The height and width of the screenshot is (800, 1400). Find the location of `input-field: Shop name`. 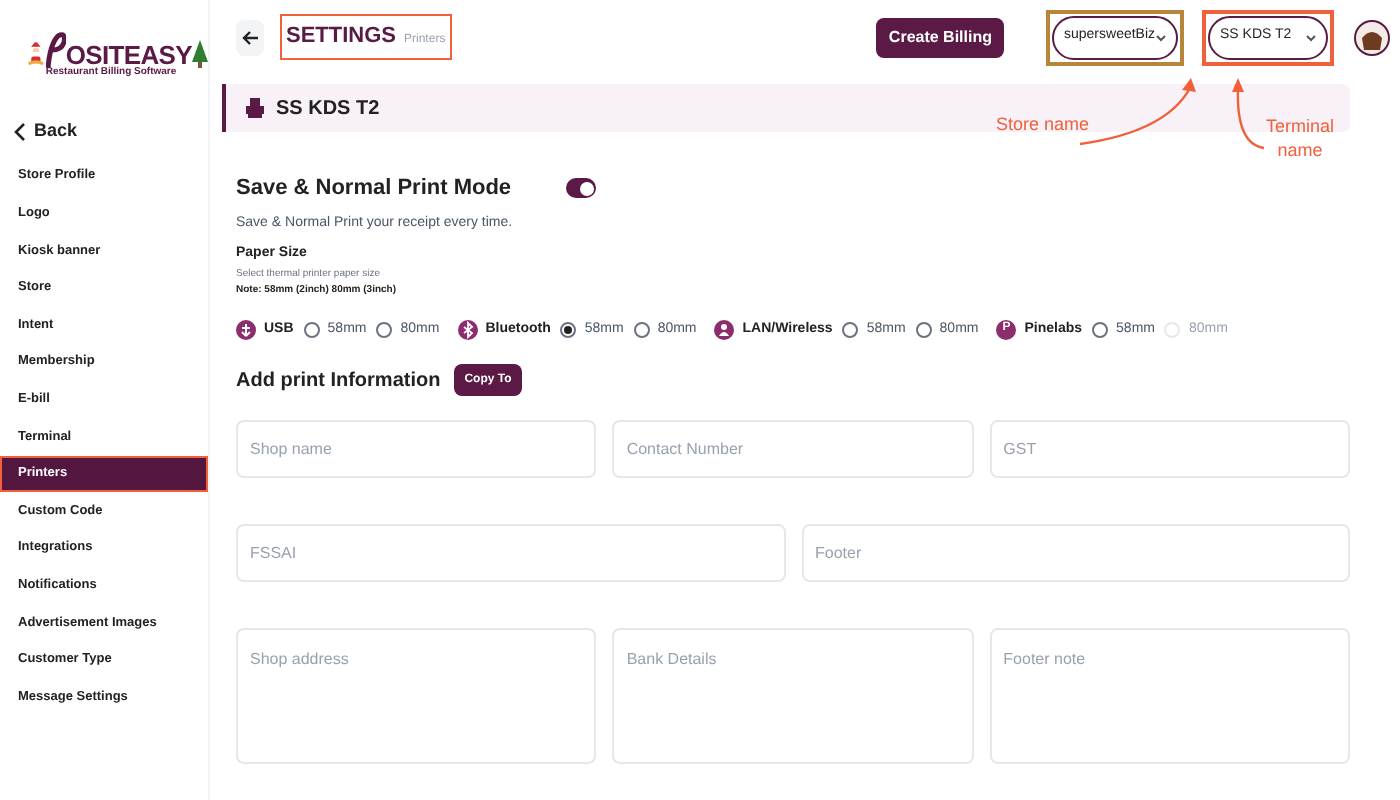

input-field: Shop name is located at coordinates (416, 449).